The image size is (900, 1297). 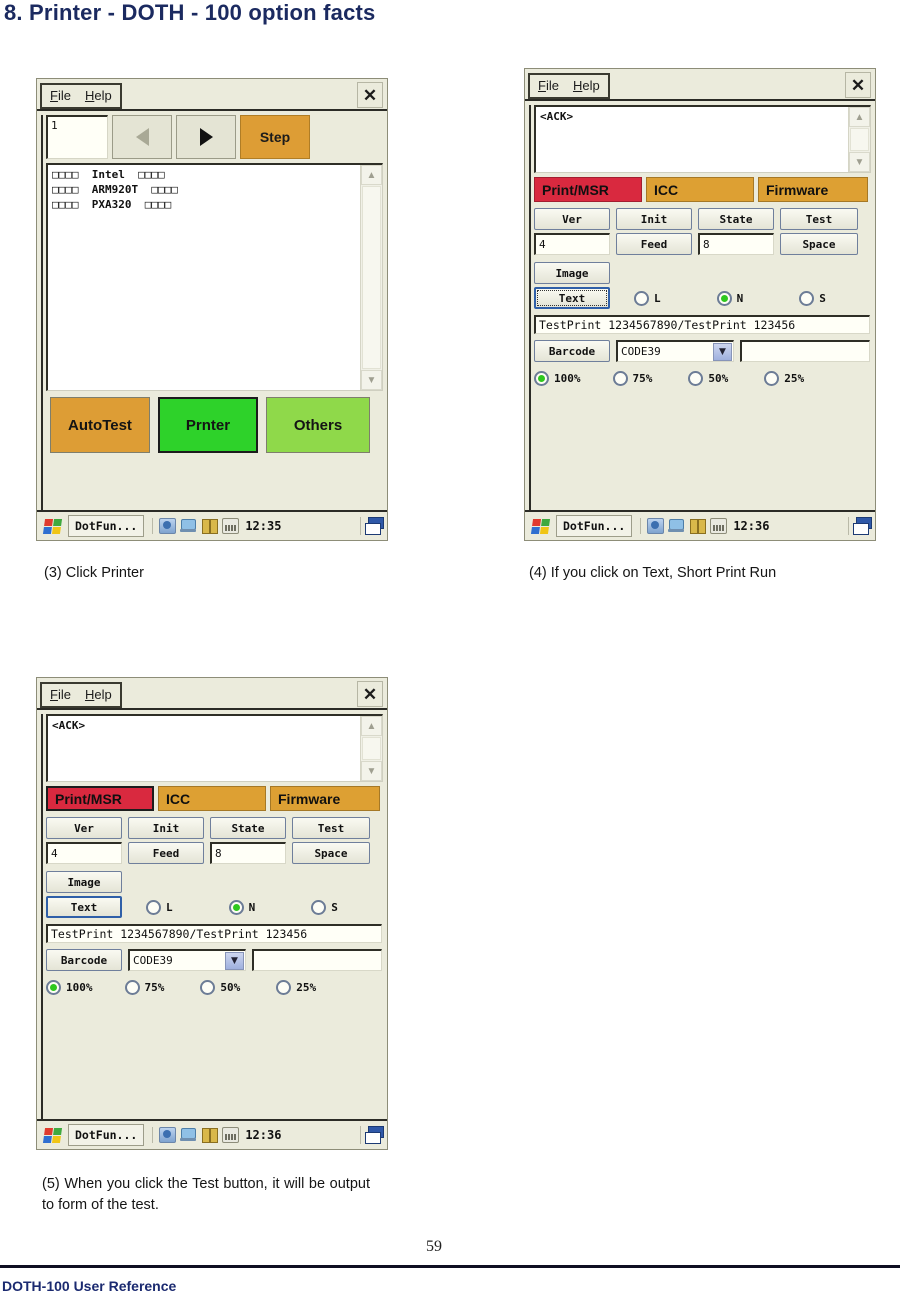 What do you see at coordinates (805, 351) in the screenshot?
I see `barcode-value-input` at bounding box center [805, 351].